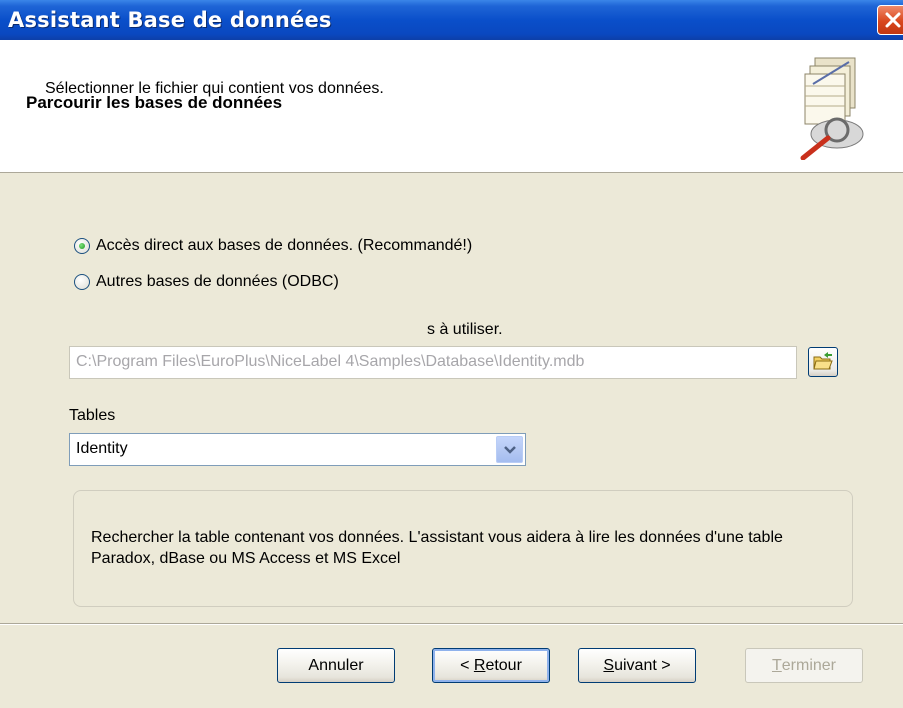  I want to click on finish-button: Terminer, so click(804, 665).